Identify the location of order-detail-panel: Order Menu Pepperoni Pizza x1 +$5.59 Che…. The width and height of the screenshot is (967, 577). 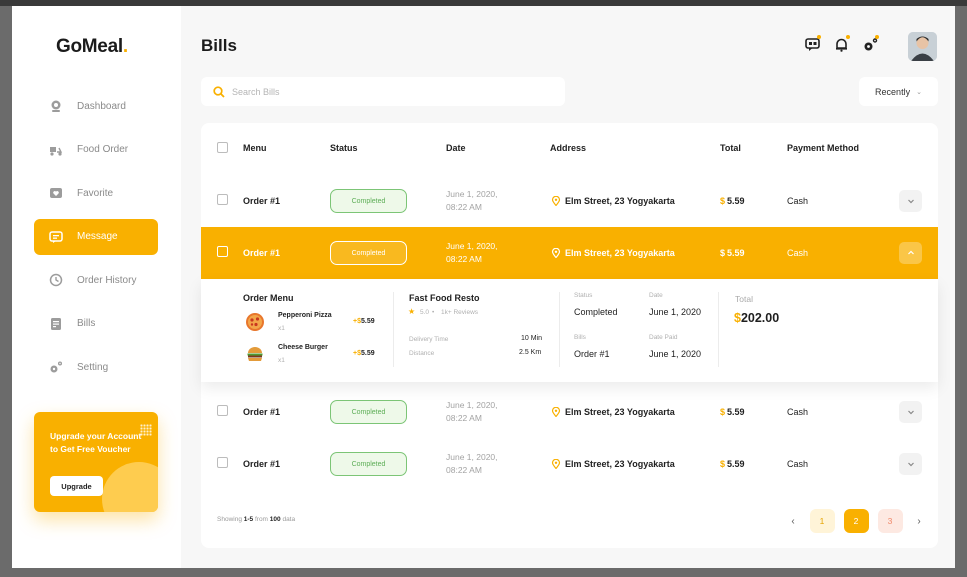
(569, 330).